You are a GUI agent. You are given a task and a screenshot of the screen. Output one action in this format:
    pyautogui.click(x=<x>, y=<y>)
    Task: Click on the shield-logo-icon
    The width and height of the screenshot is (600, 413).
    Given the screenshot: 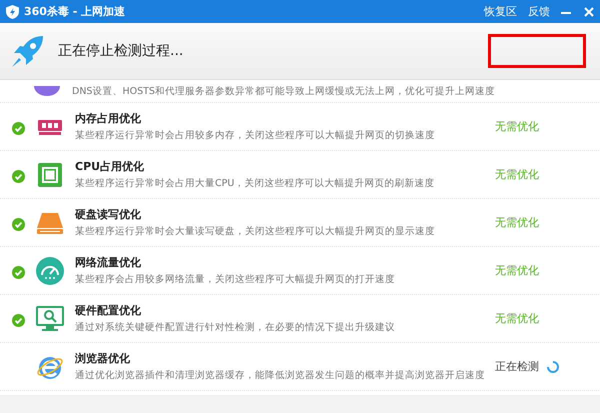 What is the action you would take?
    pyautogui.click(x=12, y=11)
    